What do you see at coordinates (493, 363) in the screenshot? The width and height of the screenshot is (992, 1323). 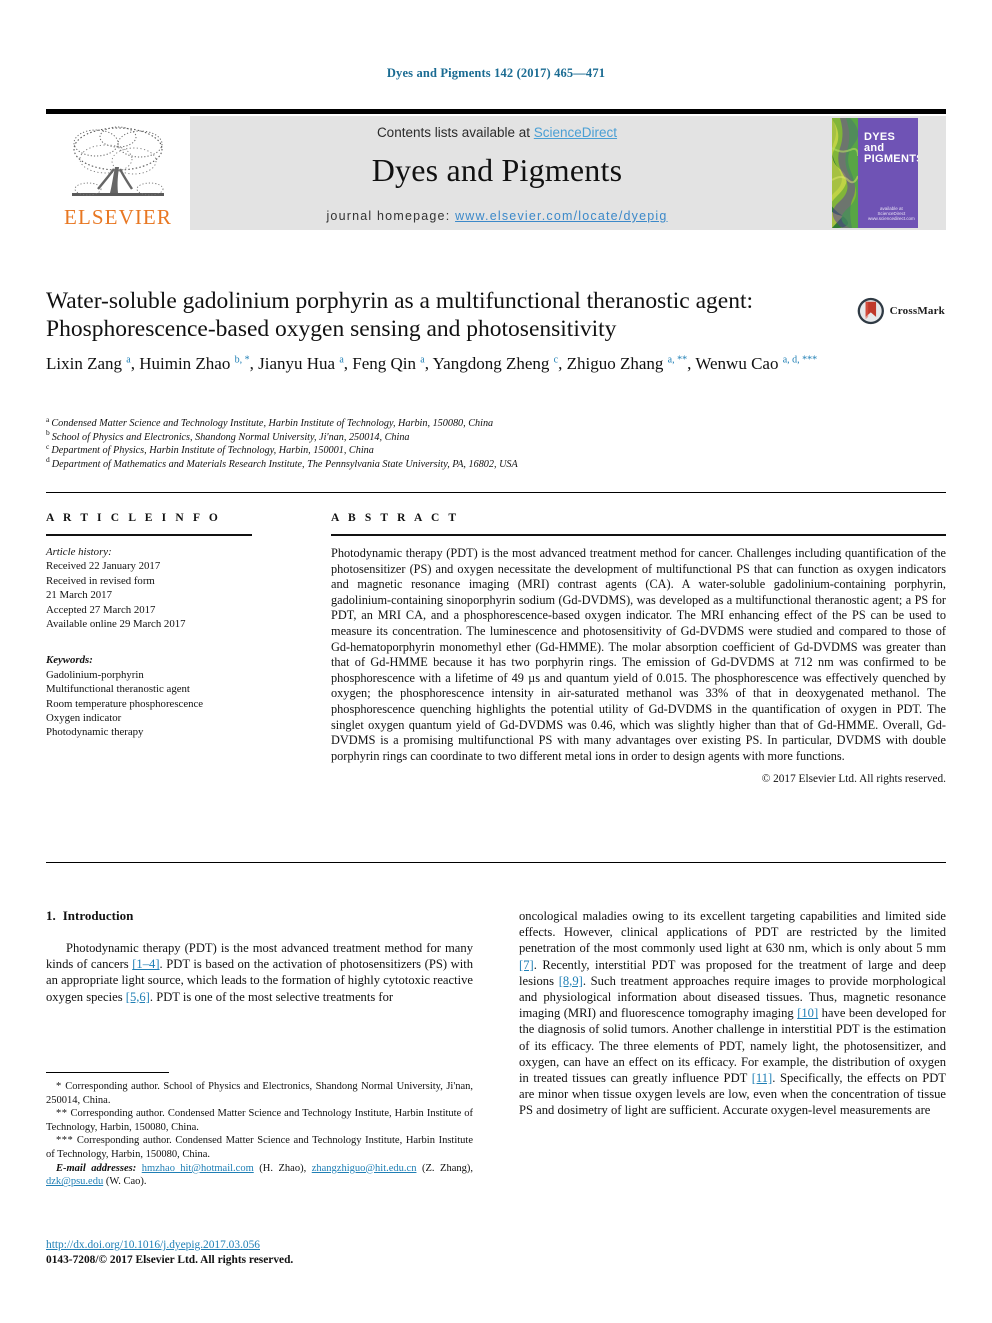 I see `author-name: Yangdong Zheng` at bounding box center [493, 363].